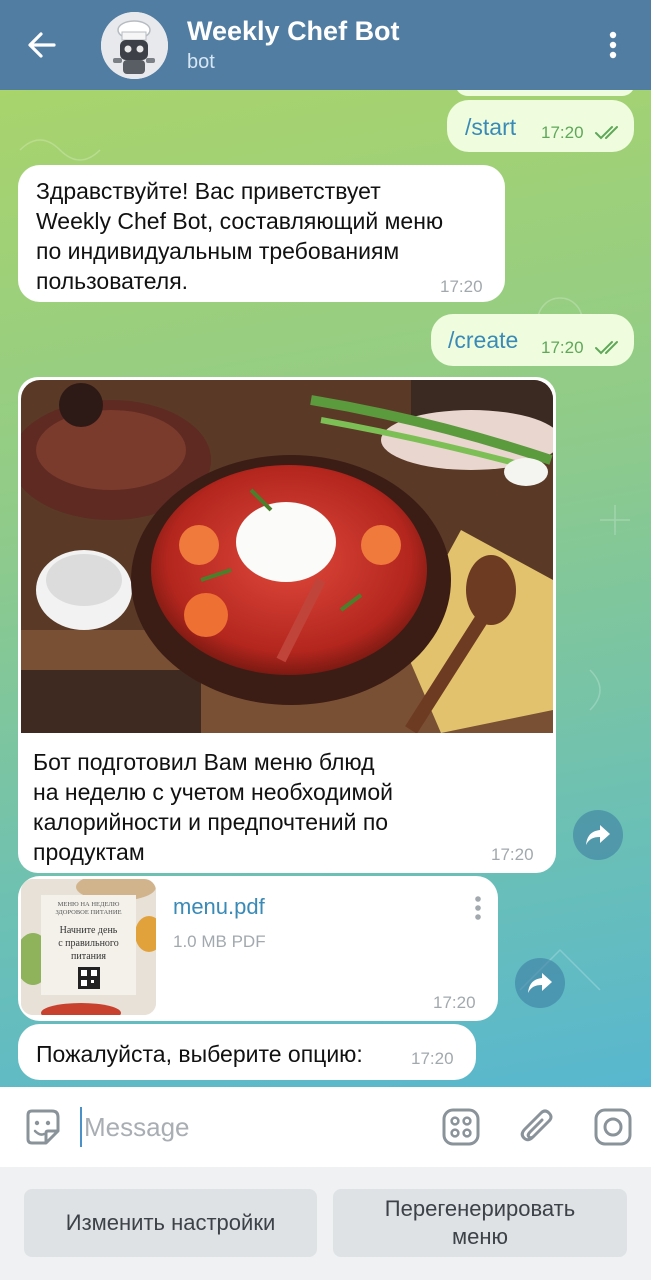  What do you see at coordinates (201, 62) in the screenshot?
I see `chat-subtitle: bot` at bounding box center [201, 62].